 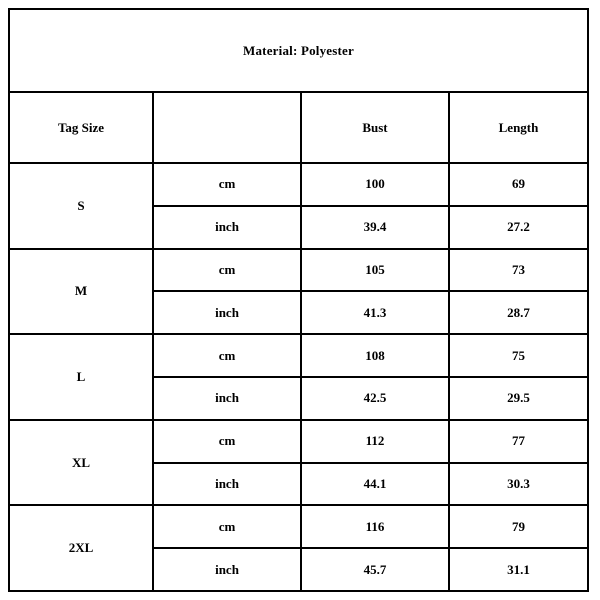 I want to click on table-title-row: Material: Polyester, so click(x=298, y=50).